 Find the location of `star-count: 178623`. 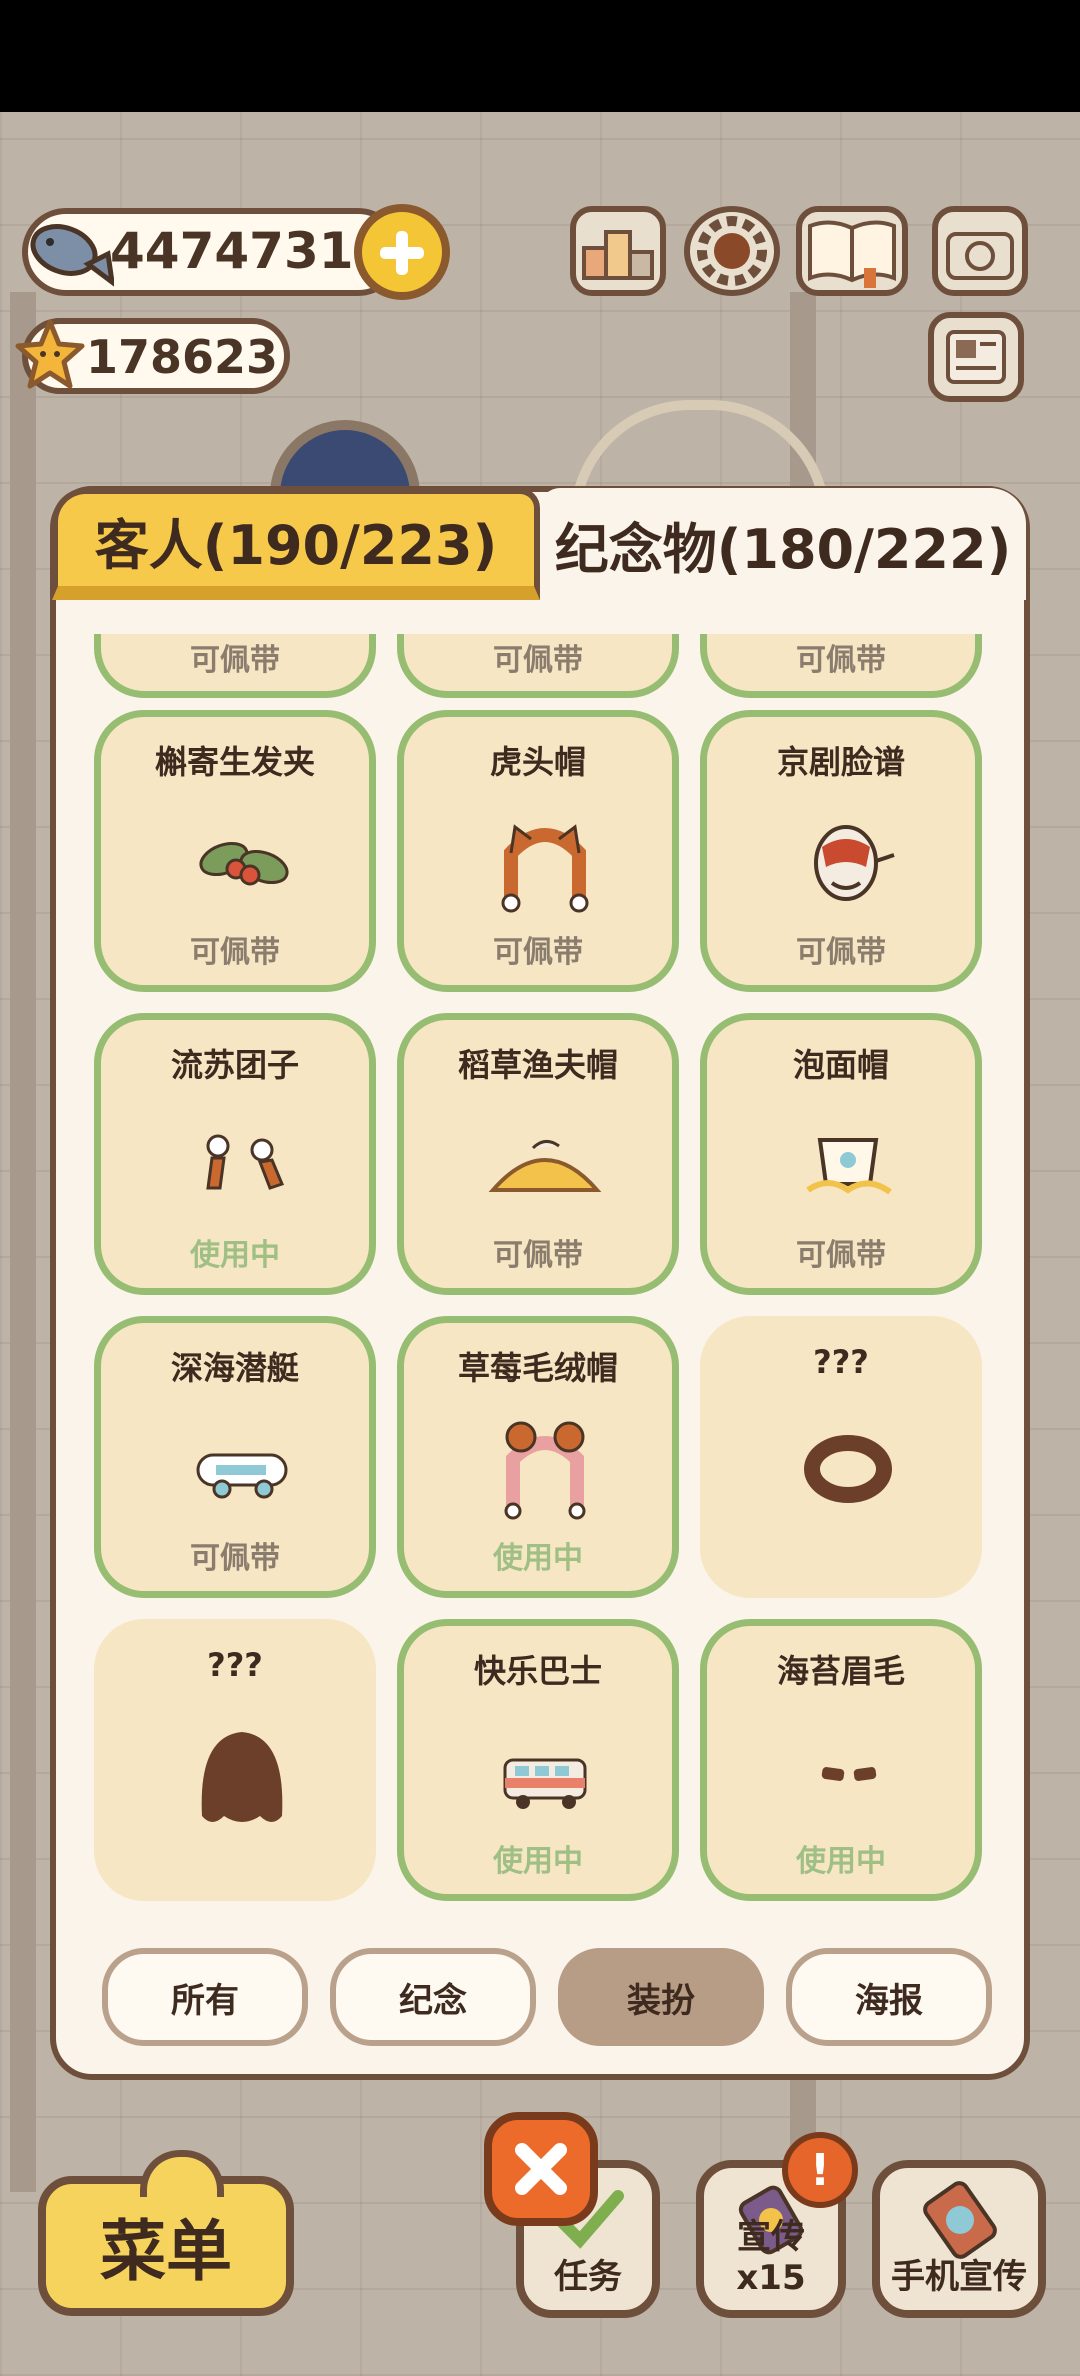

star-count: 178623 is located at coordinates (182, 357).